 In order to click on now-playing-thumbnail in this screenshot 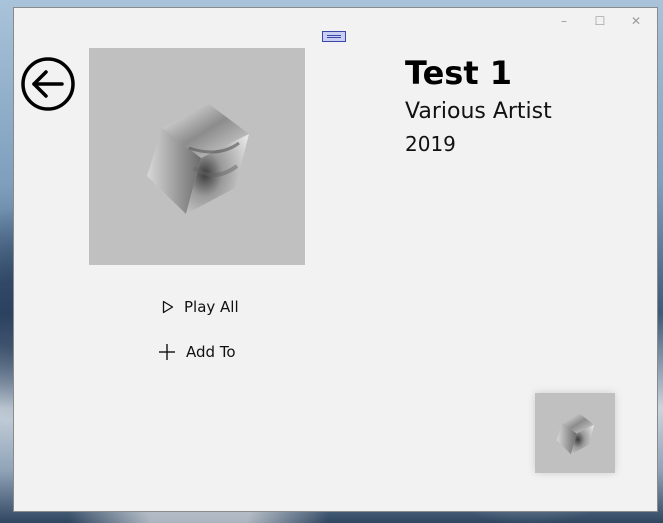, I will do `click(575, 433)`.